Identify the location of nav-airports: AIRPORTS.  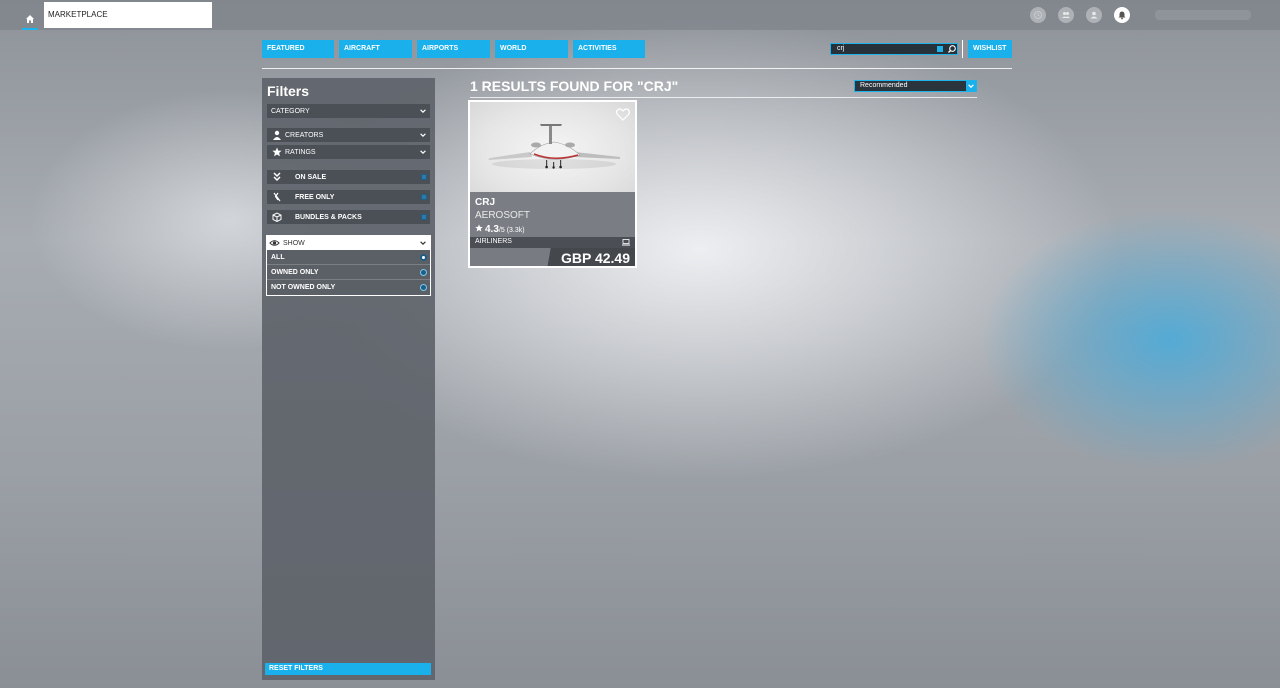
(453, 49).